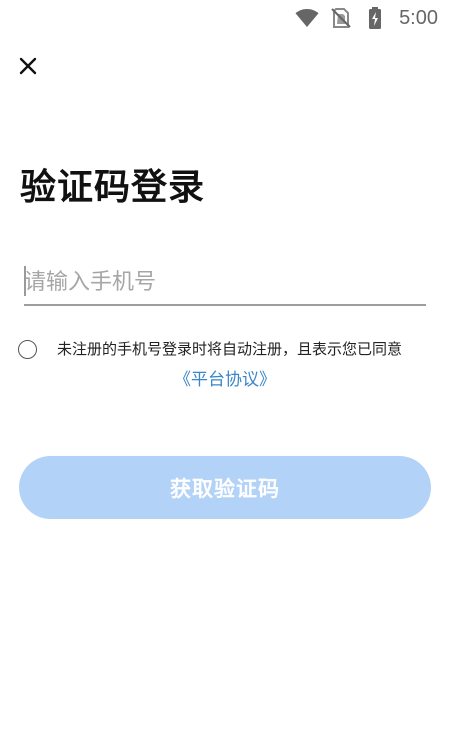  What do you see at coordinates (418, 18) in the screenshot?
I see `status-time: 5:00` at bounding box center [418, 18].